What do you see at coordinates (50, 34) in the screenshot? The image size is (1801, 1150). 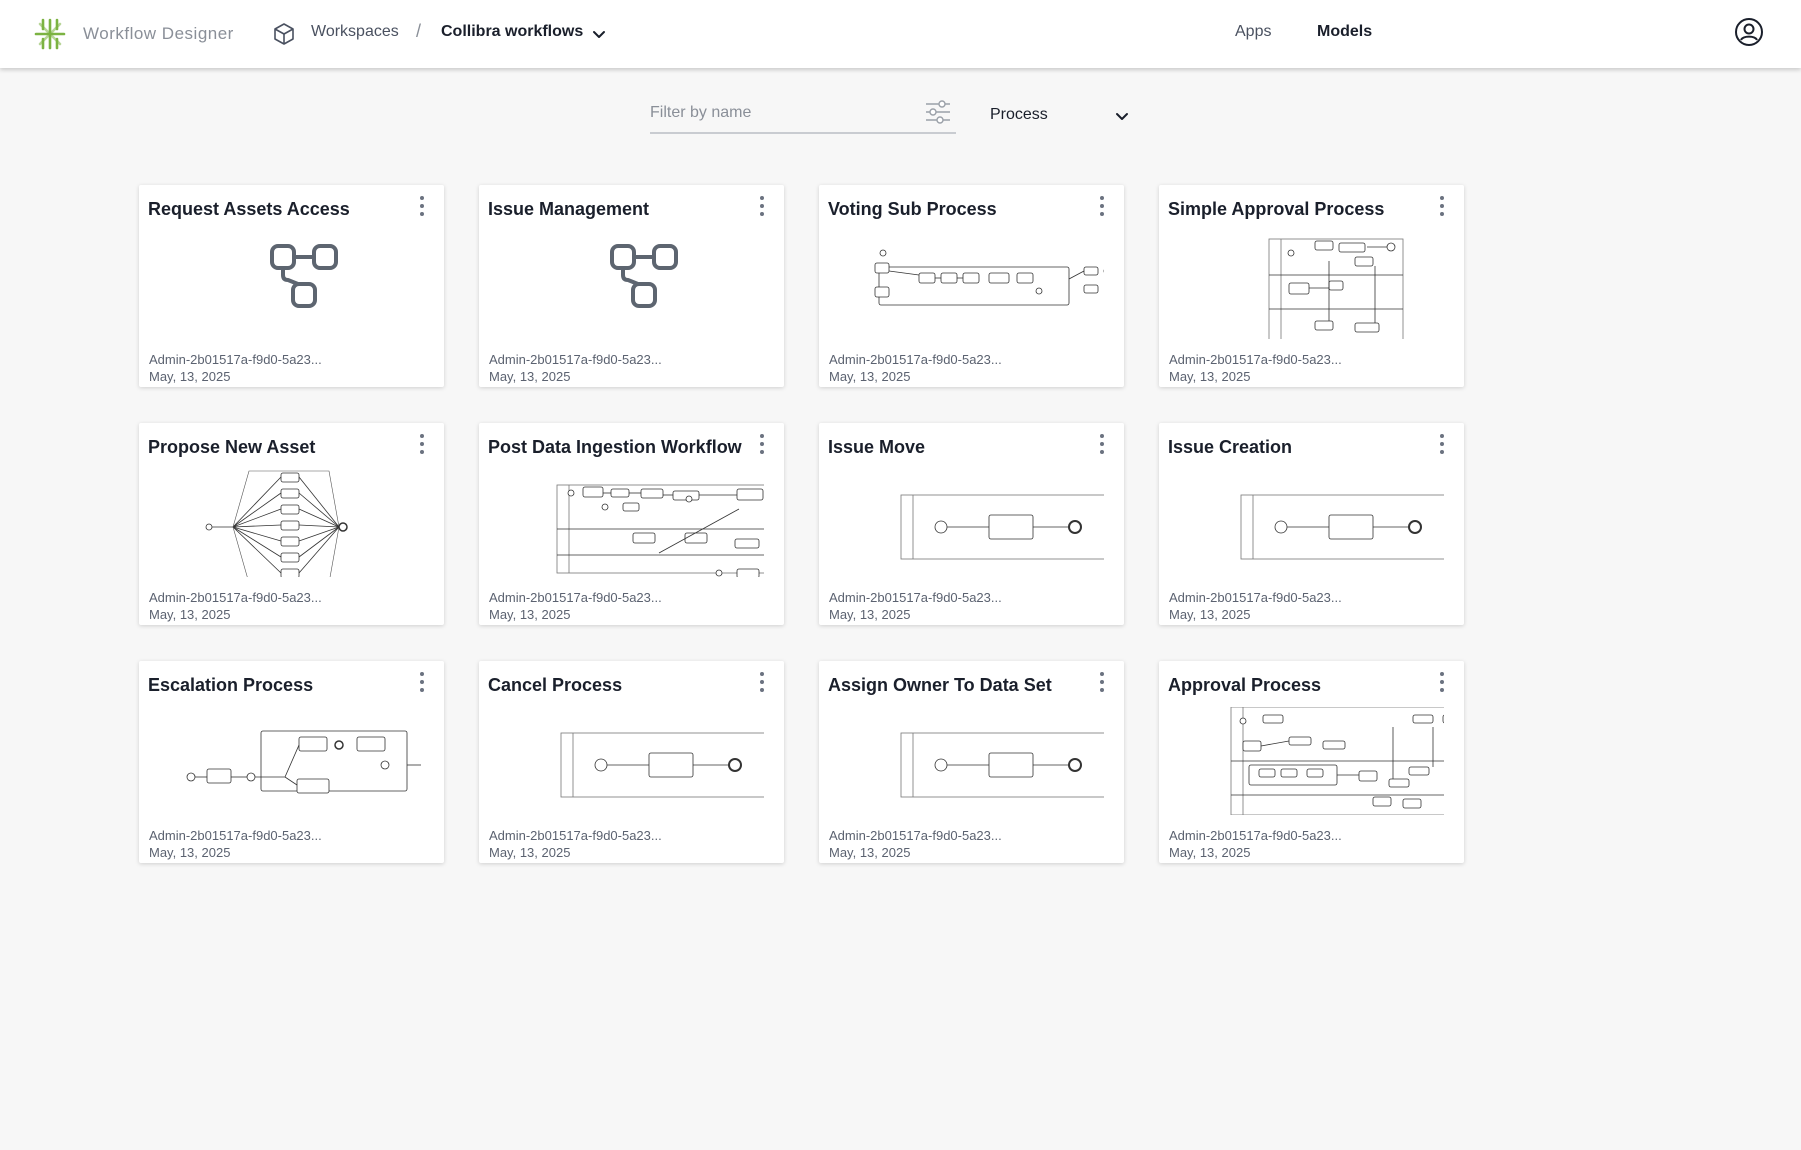 I see `collibra-logo-icon` at bounding box center [50, 34].